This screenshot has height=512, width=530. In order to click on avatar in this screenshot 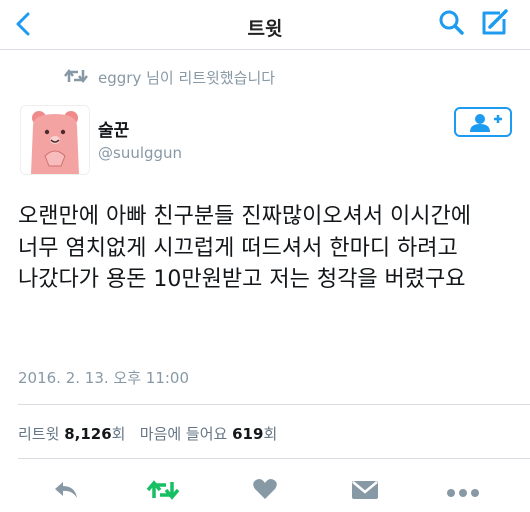, I will do `click(55, 140)`.